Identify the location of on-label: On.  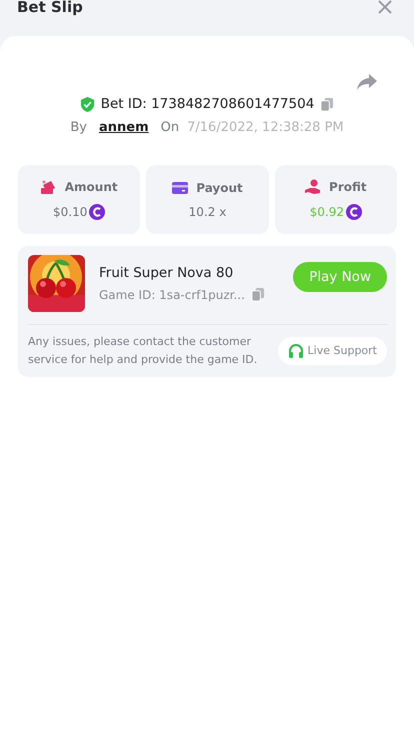
(170, 127).